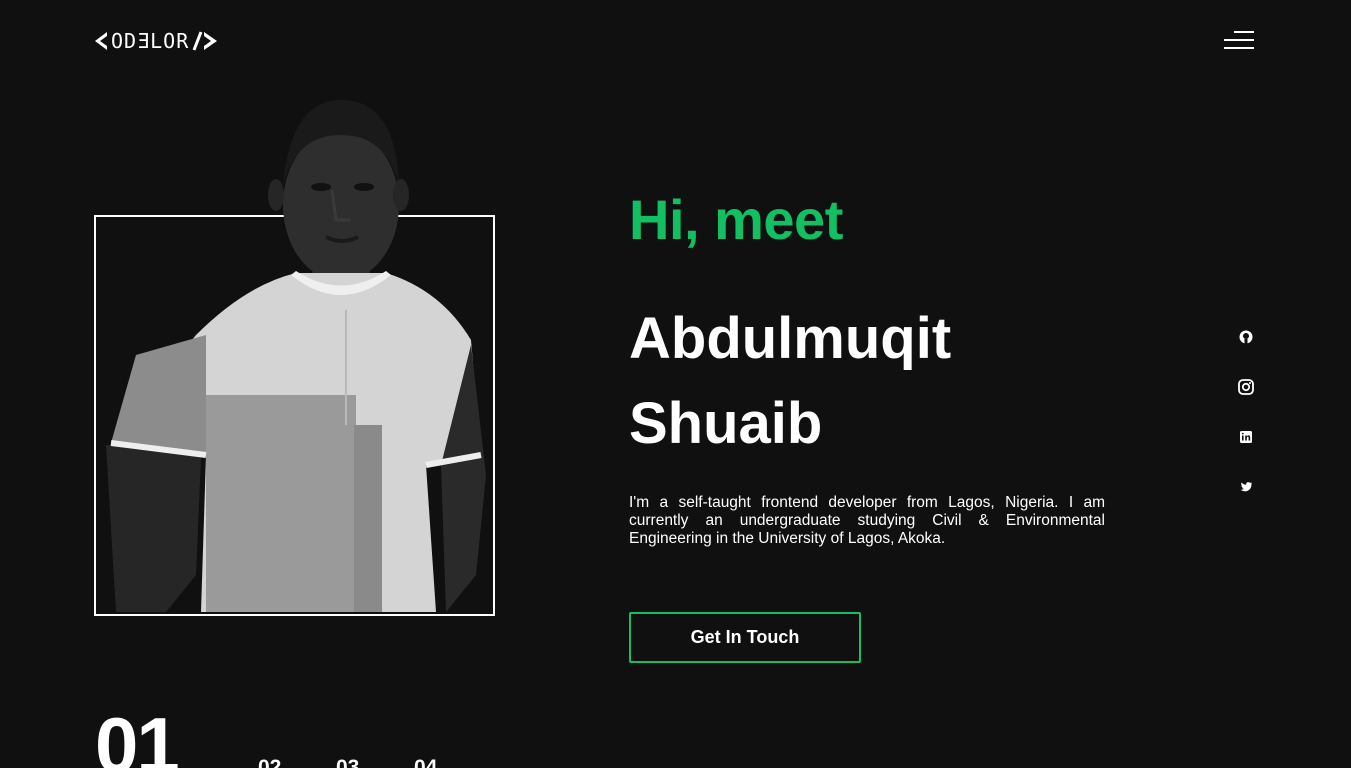 This screenshot has height=768, width=1351. I want to click on greeting-heading: Hi, meet, so click(736, 219).